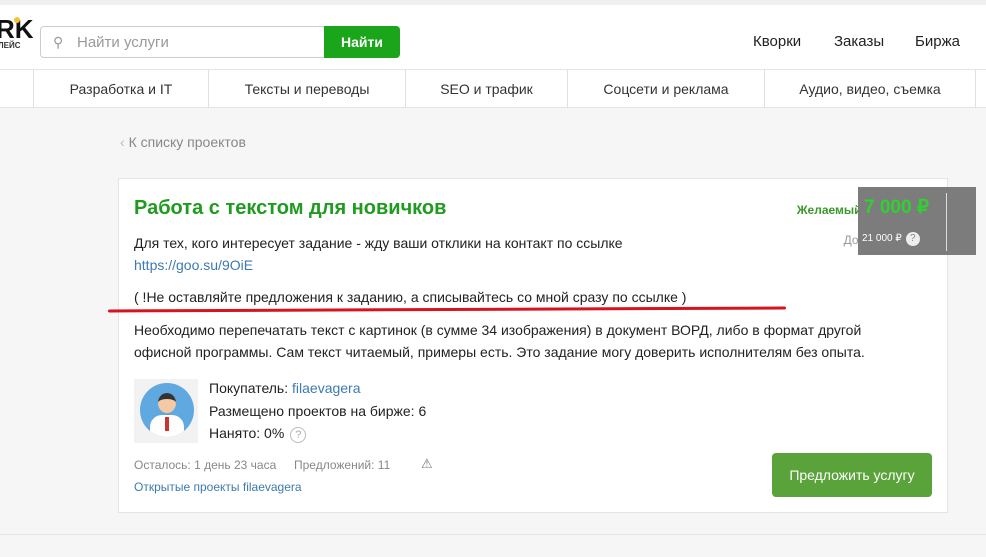  I want to click on nav-kworks: Кворки, so click(777, 41).